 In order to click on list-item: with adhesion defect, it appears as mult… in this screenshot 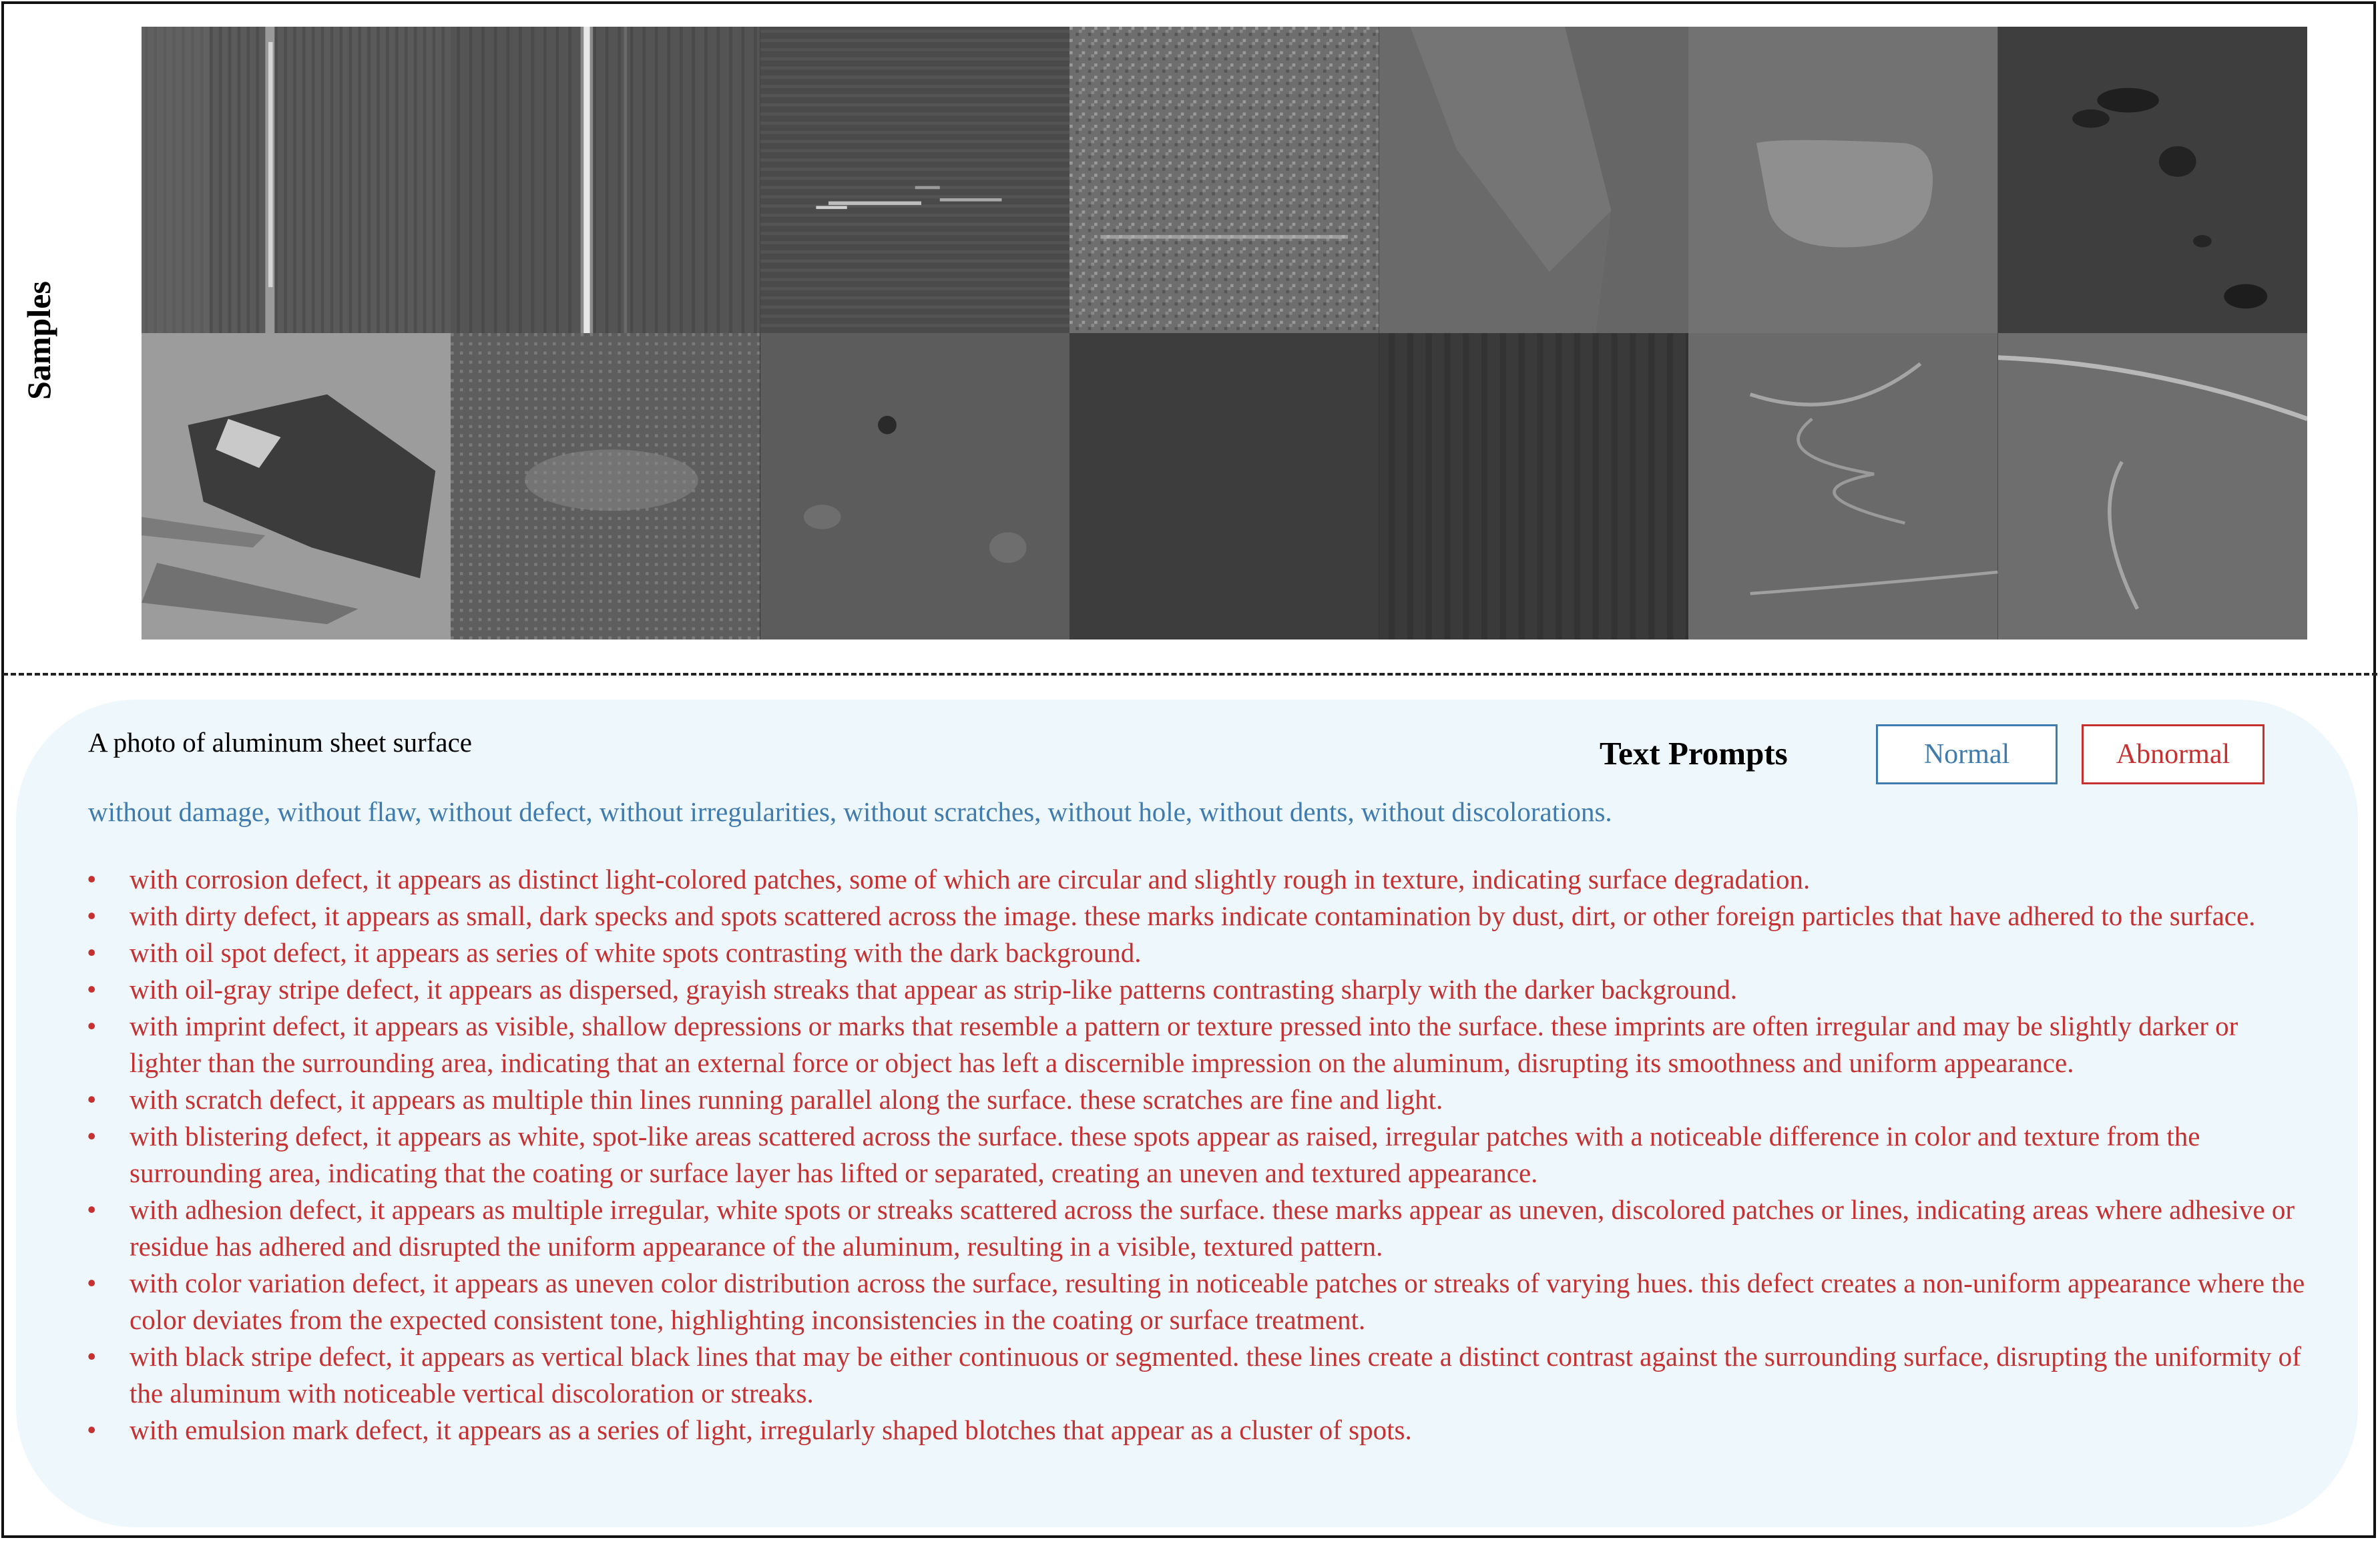, I will do `click(1195, 1228)`.